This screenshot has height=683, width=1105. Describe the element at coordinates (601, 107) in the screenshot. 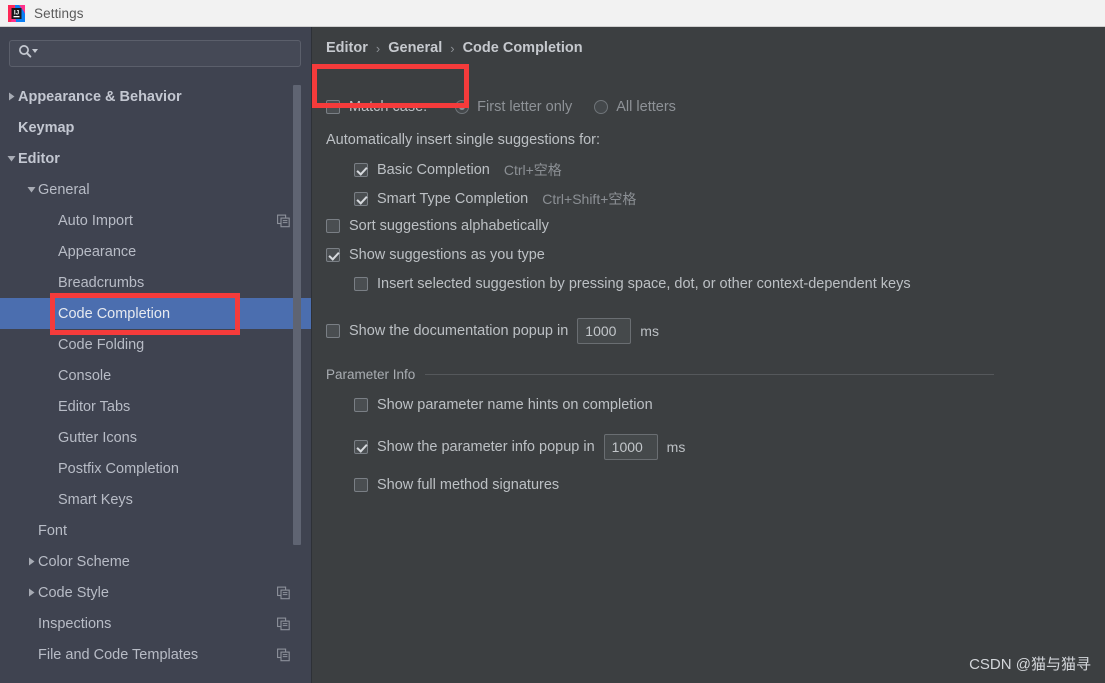

I see `all-letters-radio` at that location.